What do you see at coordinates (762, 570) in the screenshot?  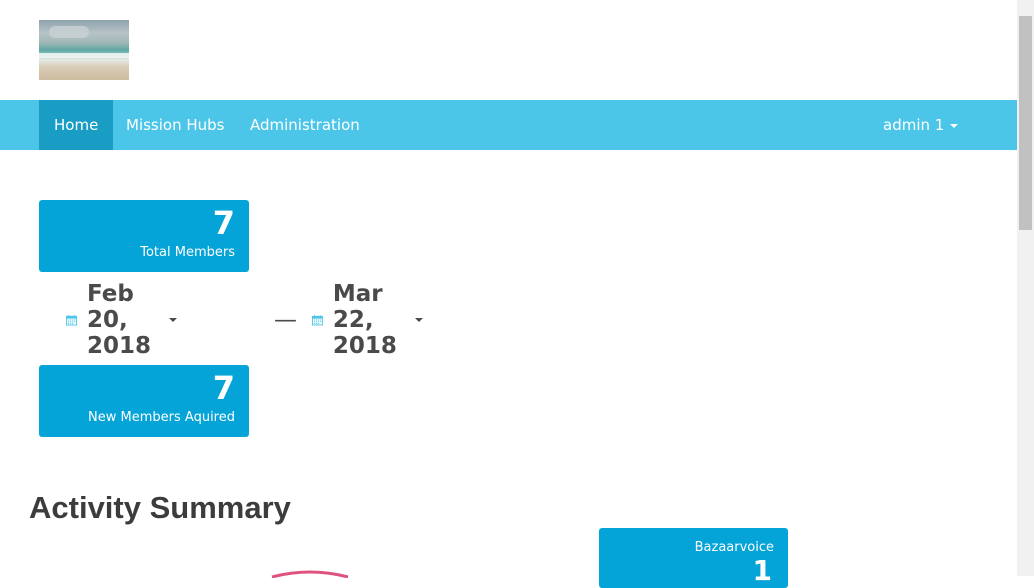 I see `bazaarvoice-value: 1` at bounding box center [762, 570].